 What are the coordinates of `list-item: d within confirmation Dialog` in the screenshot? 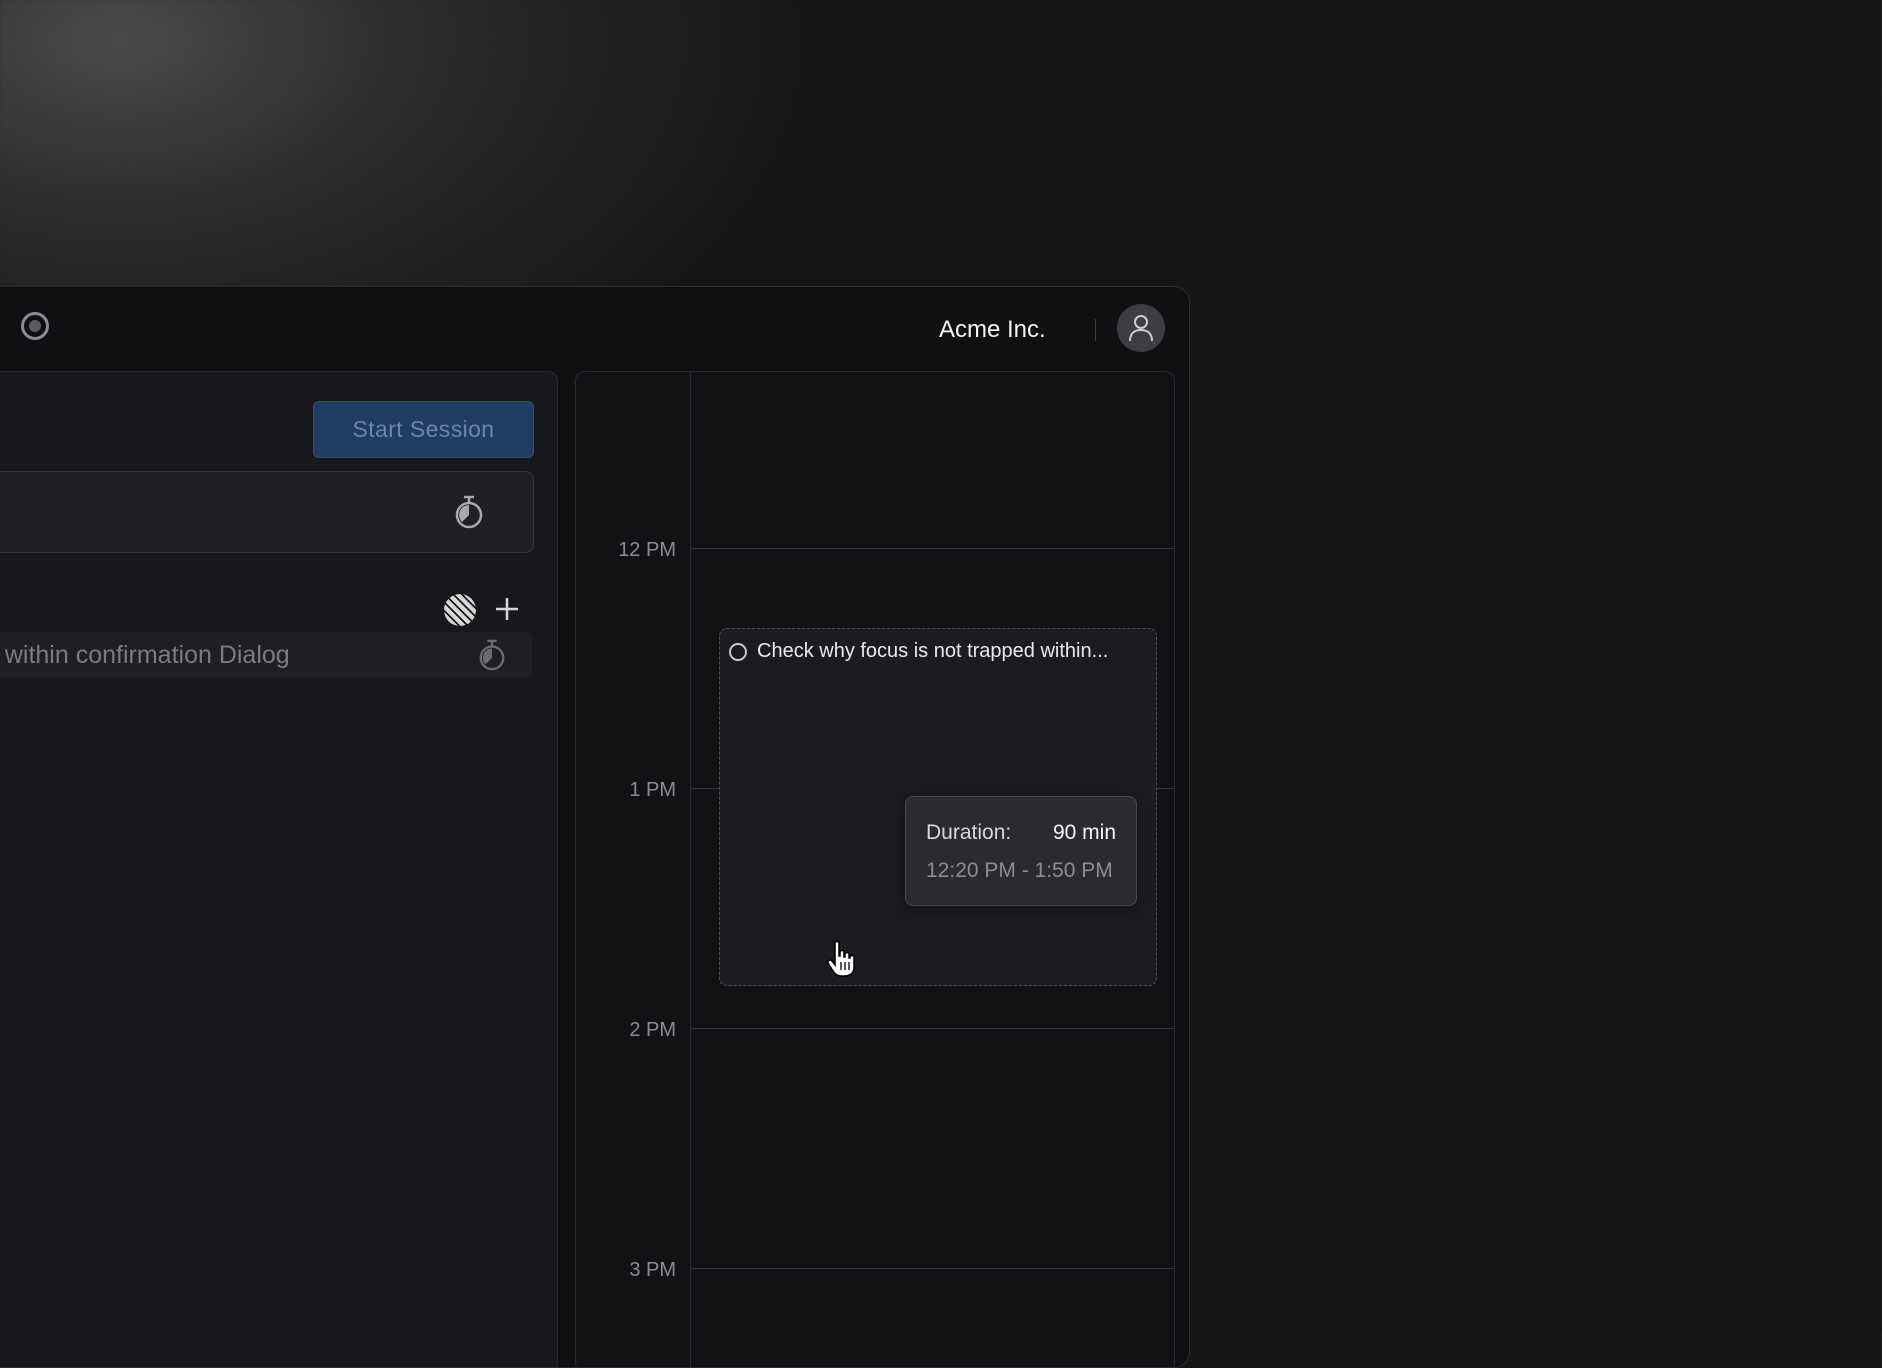 It's located at (266, 655).